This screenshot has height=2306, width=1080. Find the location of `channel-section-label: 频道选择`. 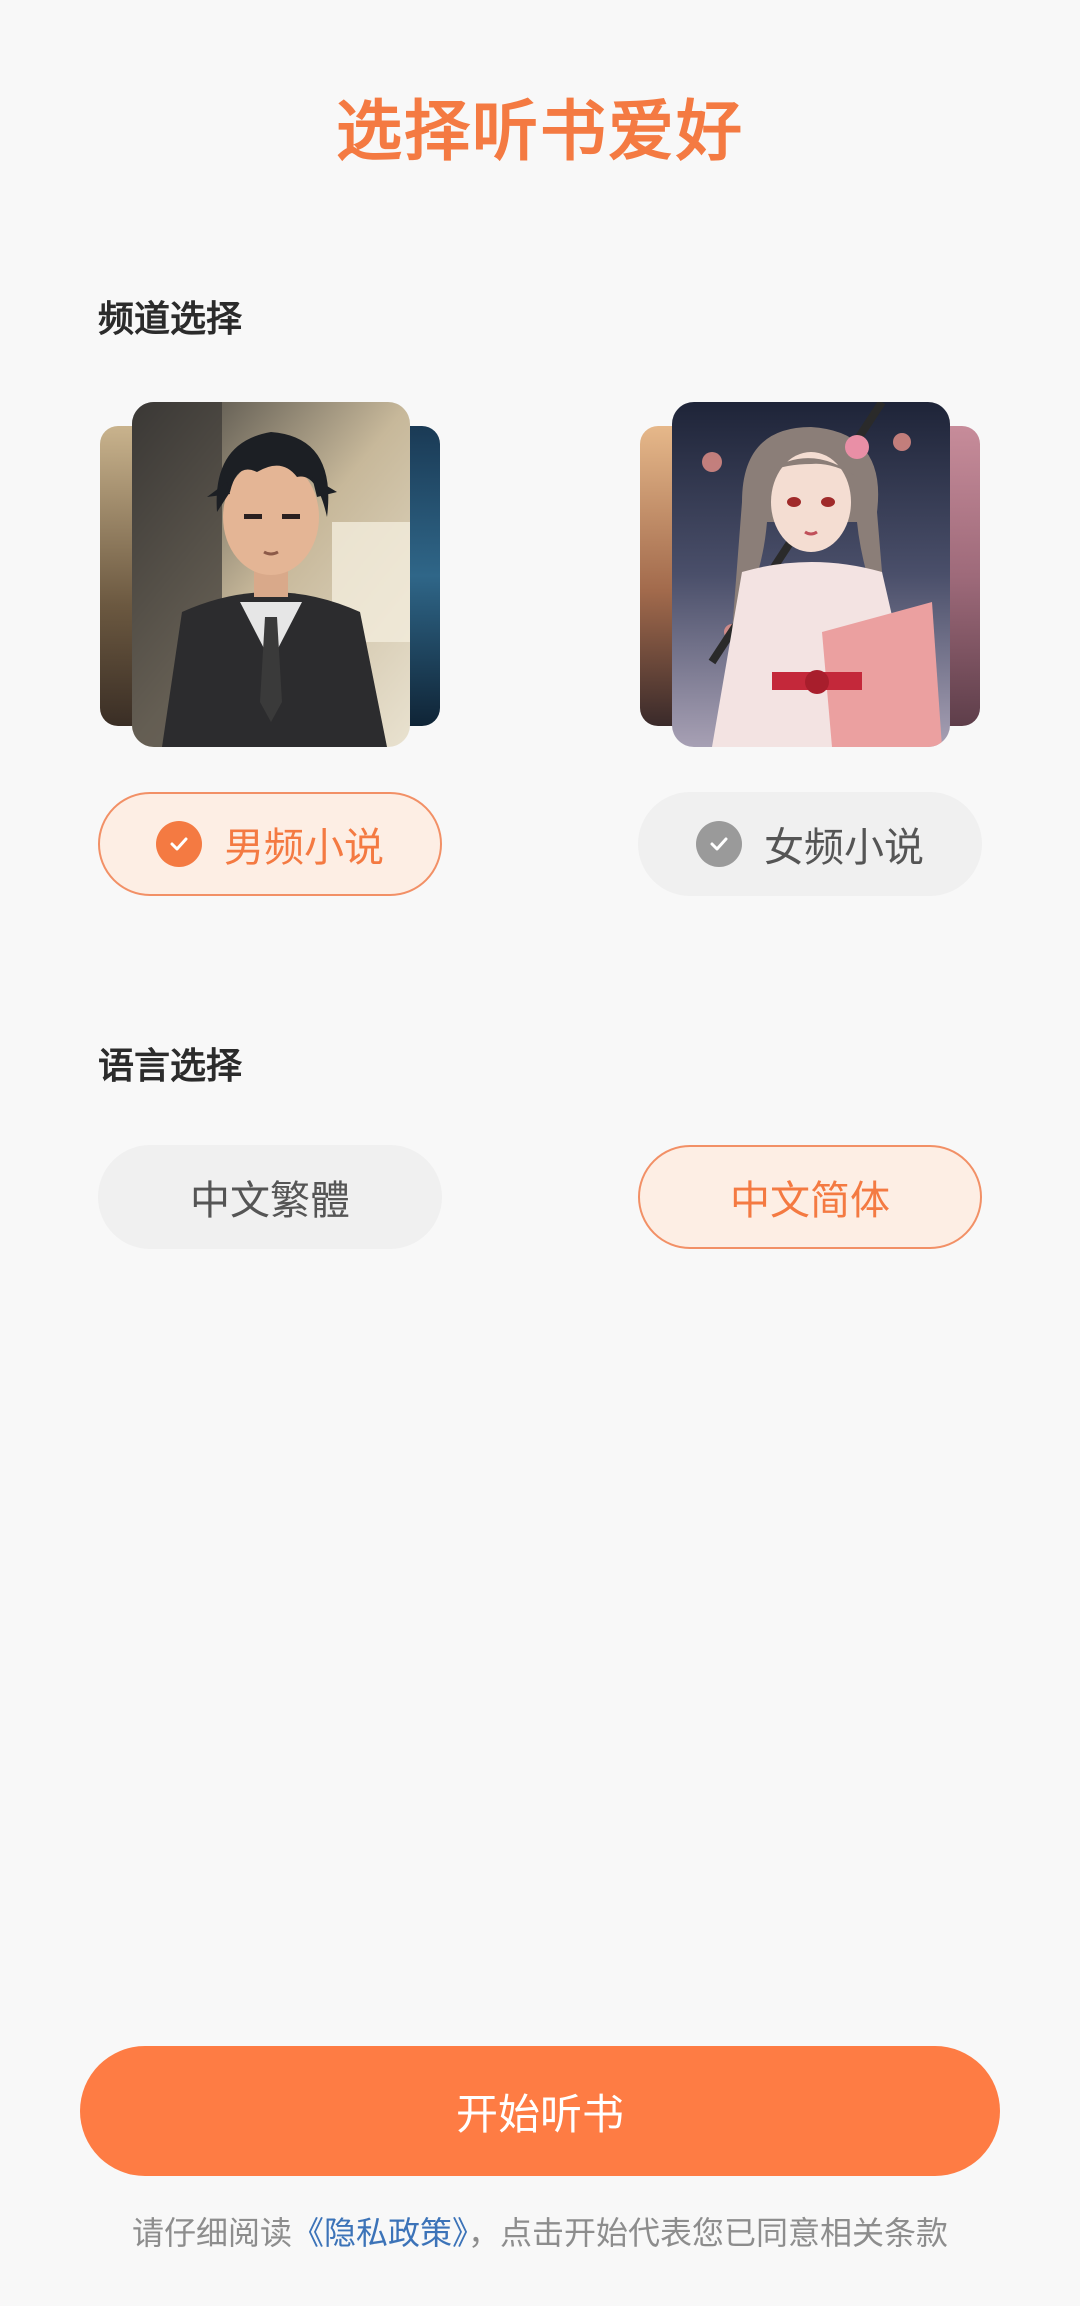

channel-section-label: 频道选择 is located at coordinates (170, 319).